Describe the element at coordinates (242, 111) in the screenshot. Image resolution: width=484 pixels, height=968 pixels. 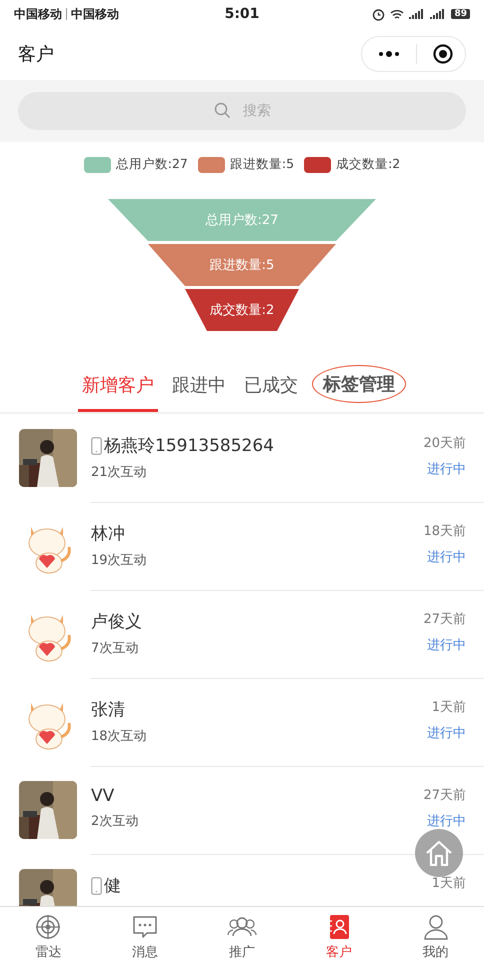
I see `search-field: 搜索` at that location.